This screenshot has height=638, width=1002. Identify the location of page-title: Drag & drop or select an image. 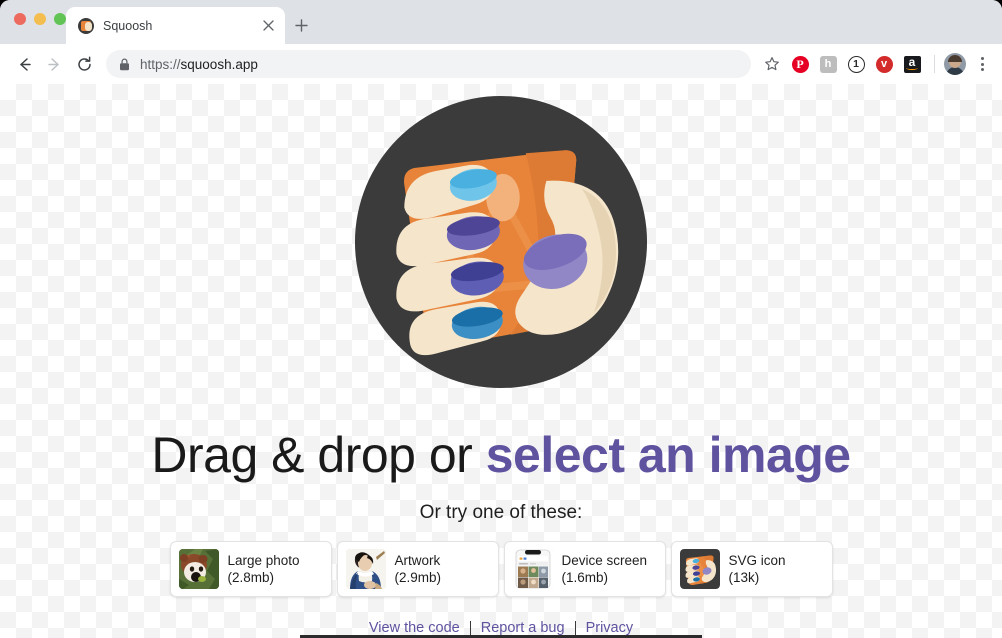
(501, 455).